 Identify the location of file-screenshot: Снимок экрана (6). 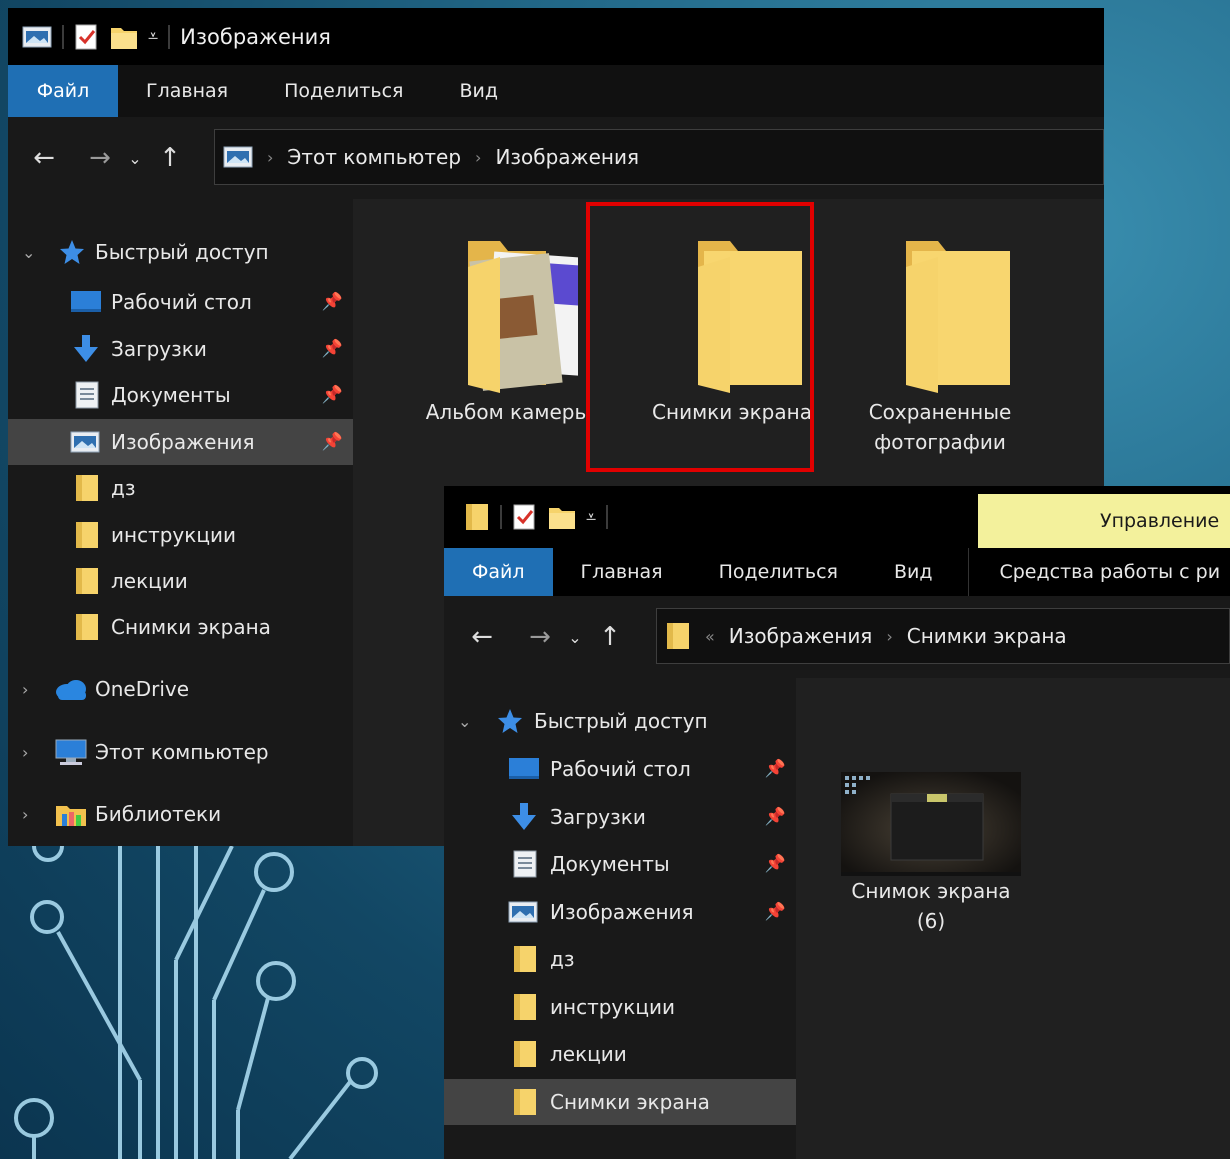
(931, 854).